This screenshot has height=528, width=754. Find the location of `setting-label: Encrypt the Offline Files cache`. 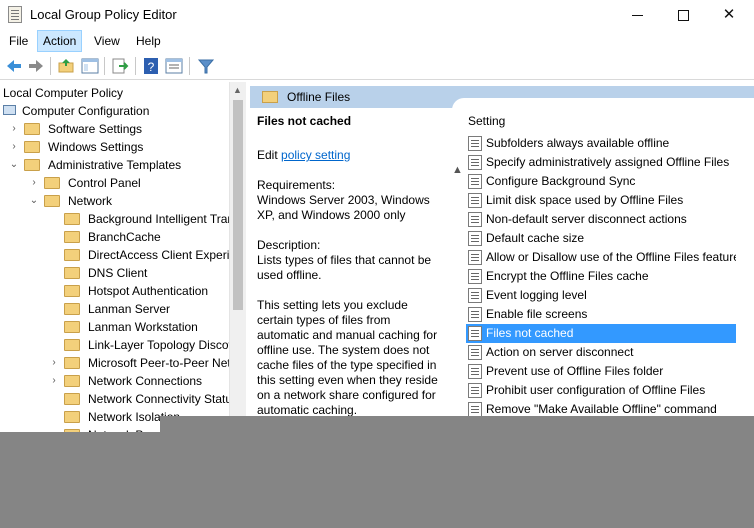

setting-label: Encrypt the Offline Files cache is located at coordinates (567, 276).